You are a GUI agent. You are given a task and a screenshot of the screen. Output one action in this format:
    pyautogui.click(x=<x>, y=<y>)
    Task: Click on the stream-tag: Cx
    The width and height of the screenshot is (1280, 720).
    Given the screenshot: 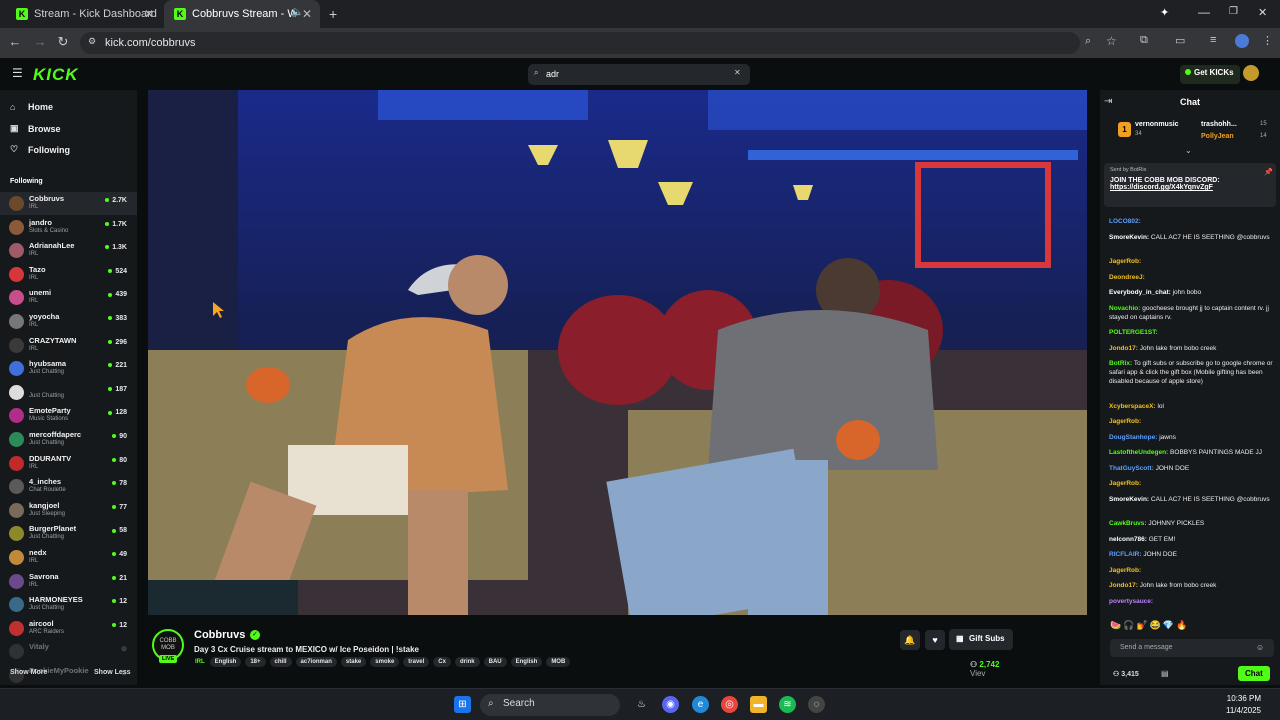 What is the action you would take?
    pyautogui.click(x=442, y=662)
    